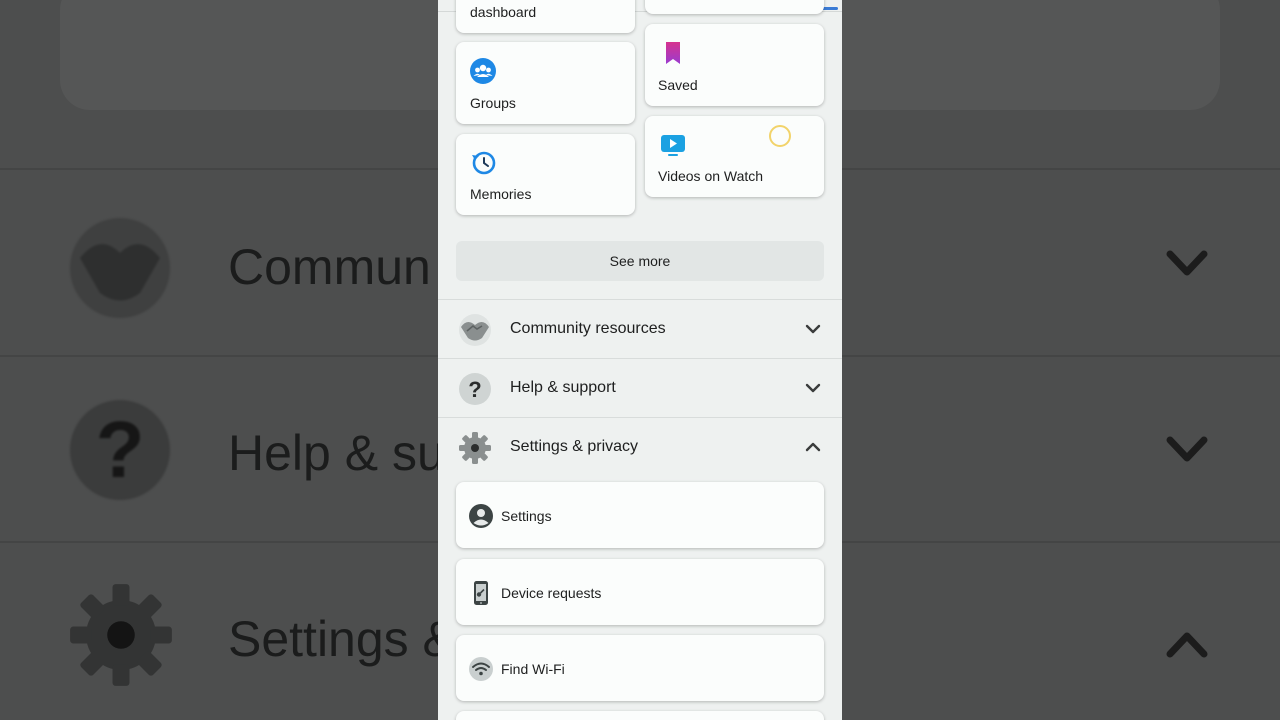 The height and width of the screenshot is (720, 1280). Describe the element at coordinates (673, 53) in the screenshot. I see `bookmark-icon` at that location.